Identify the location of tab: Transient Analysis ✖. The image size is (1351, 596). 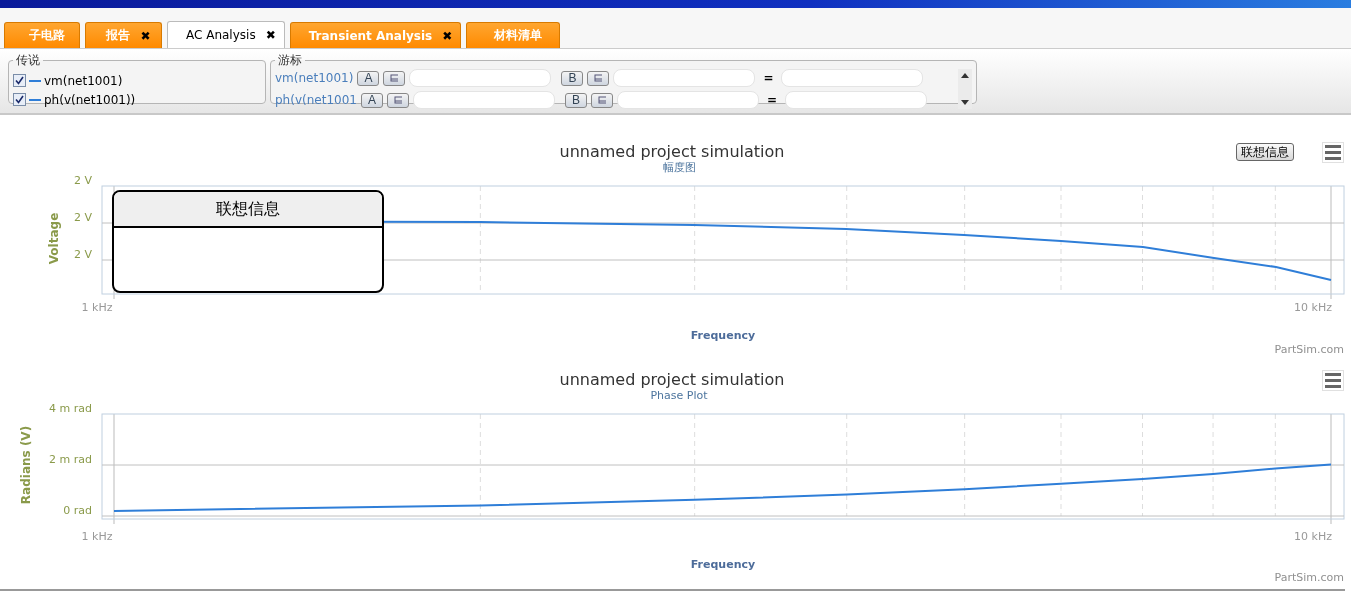
(375, 35).